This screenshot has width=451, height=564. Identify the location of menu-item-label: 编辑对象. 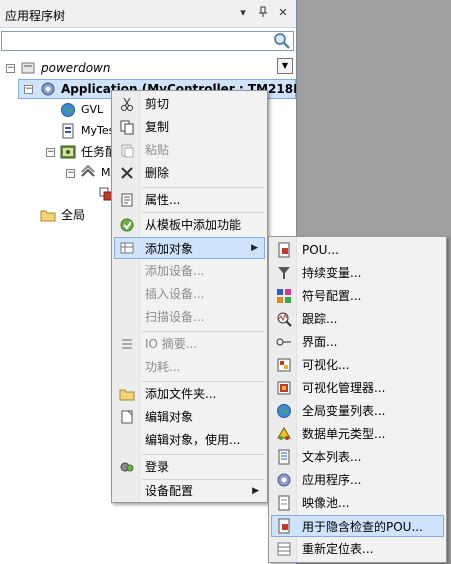
(169, 417).